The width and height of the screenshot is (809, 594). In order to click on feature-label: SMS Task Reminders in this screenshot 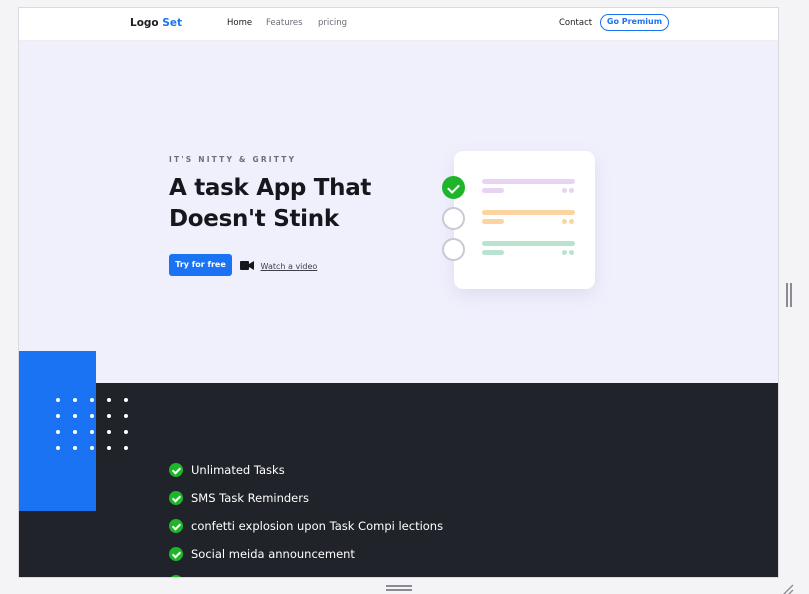, I will do `click(250, 498)`.